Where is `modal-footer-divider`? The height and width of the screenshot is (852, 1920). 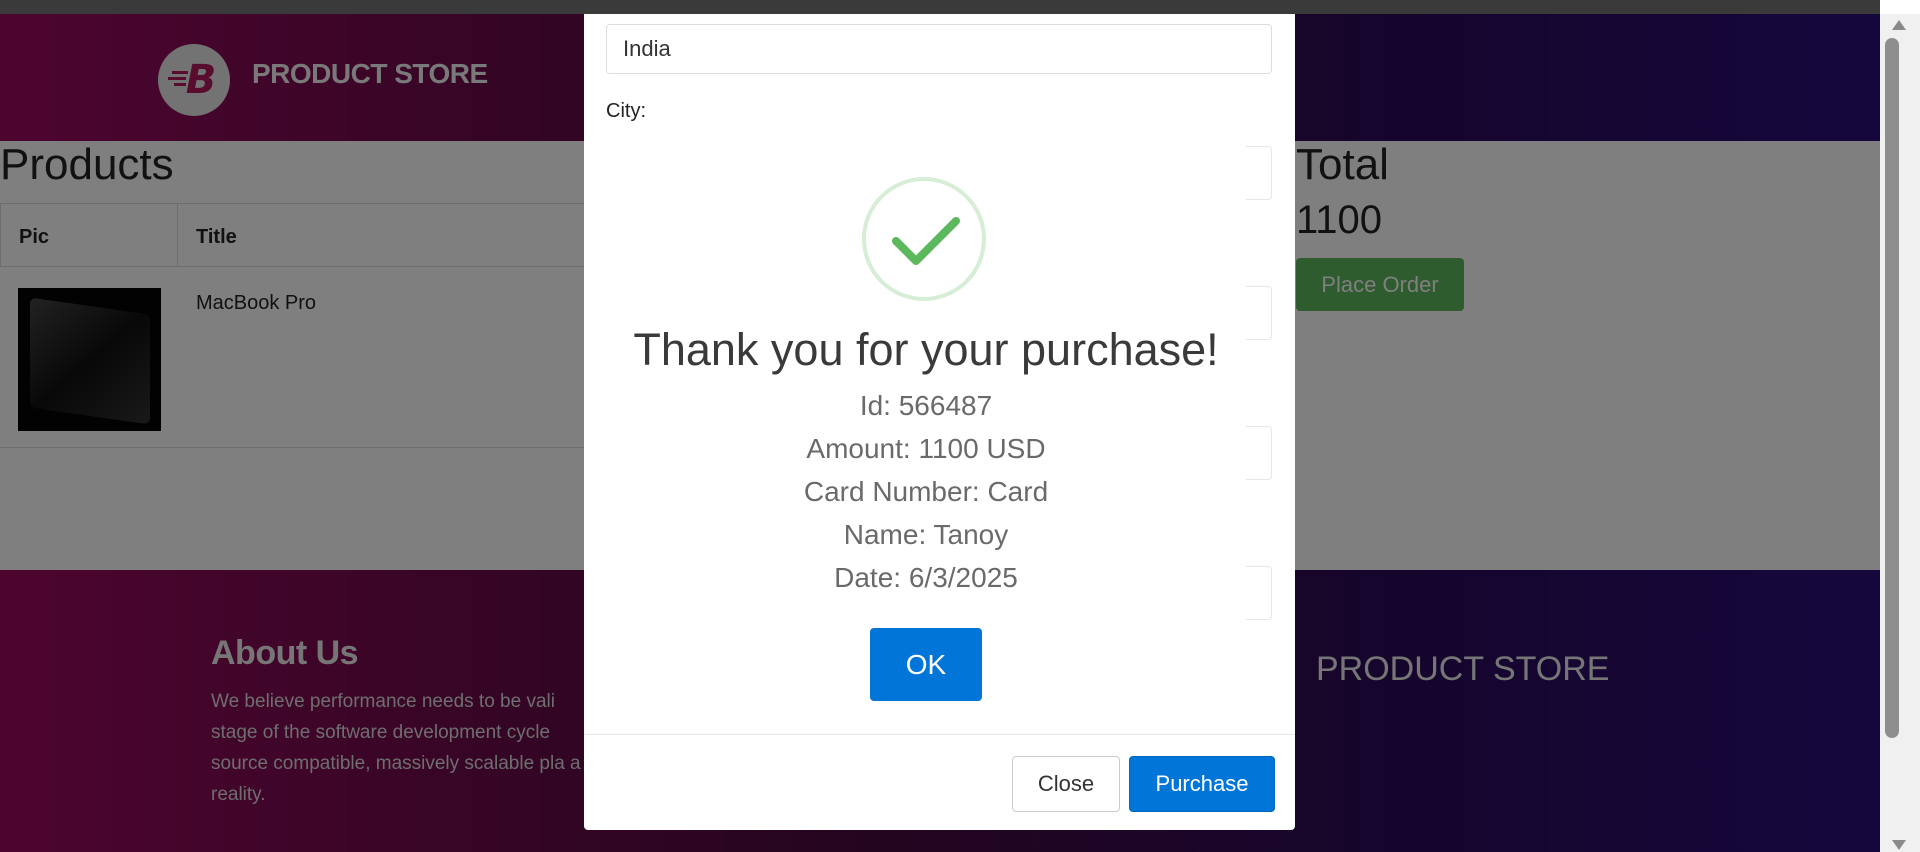
modal-footer-divider is located at coordinates (939, 734).